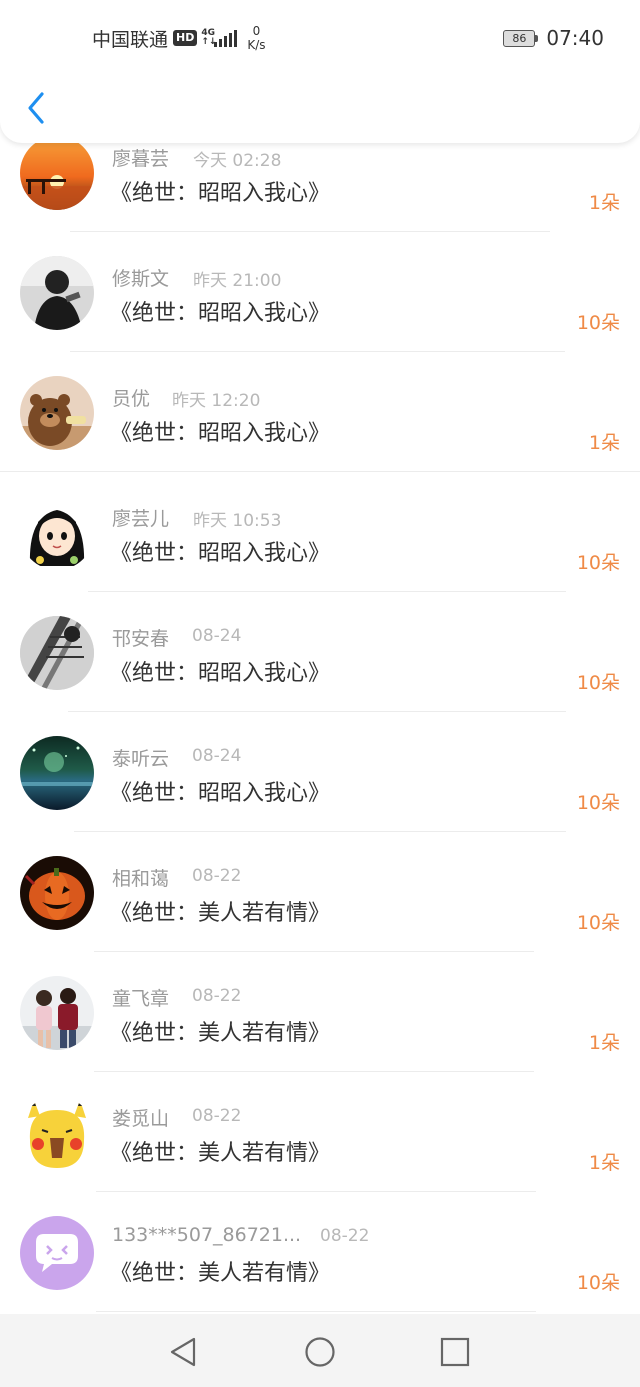 The image size is (640, 1387). I want to click on back-button, so click(37, 108).